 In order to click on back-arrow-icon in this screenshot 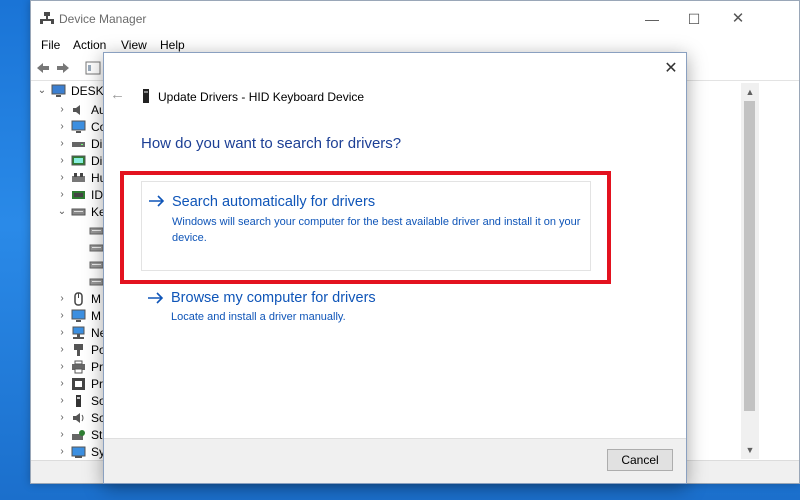, I will do `click(43, 68)`.